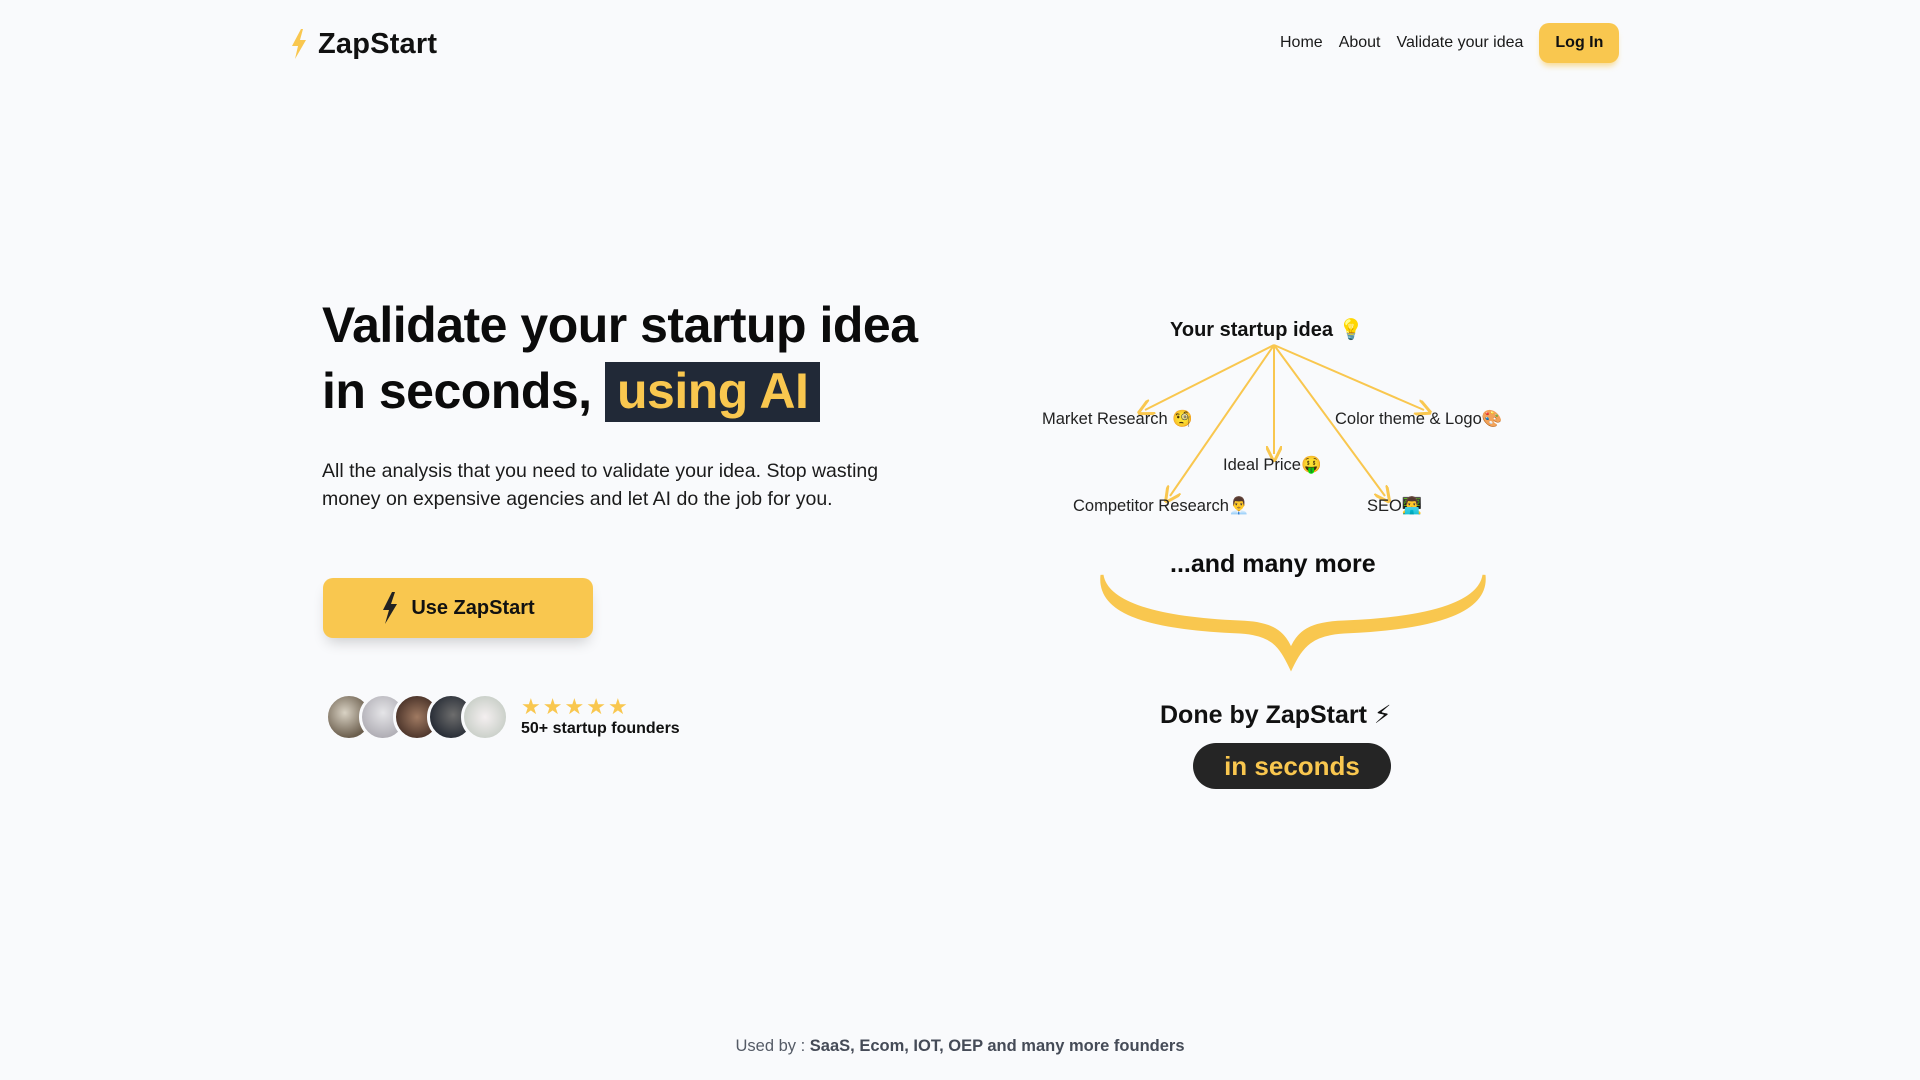  I want to click on brand-logo: ZapStart, so click(363, 44).